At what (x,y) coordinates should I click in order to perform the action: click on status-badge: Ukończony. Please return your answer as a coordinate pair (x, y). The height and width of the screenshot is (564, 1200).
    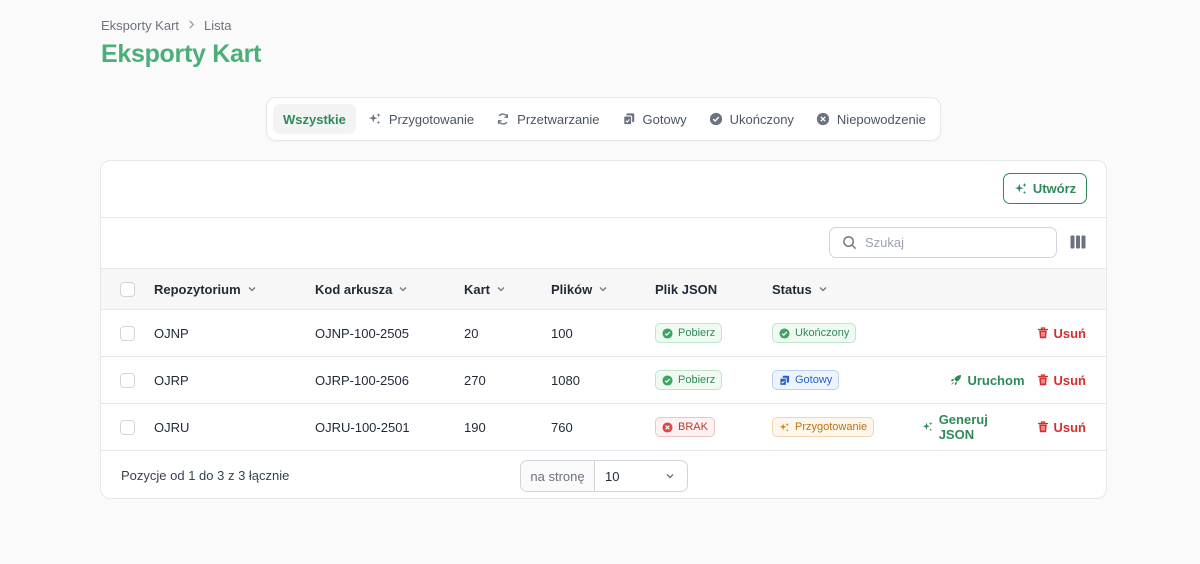
    Looking at the image, I should click on (814, 333).